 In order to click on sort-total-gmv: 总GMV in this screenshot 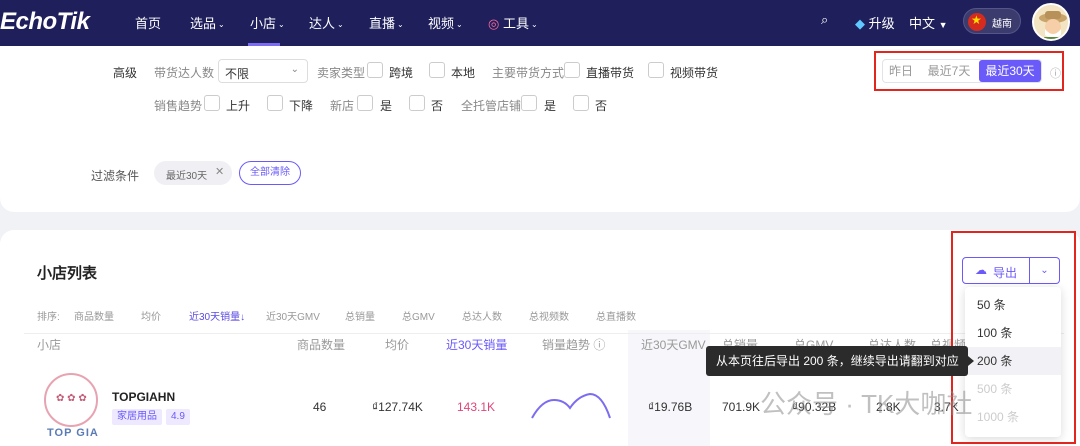, I will do `click(418, 315)`.